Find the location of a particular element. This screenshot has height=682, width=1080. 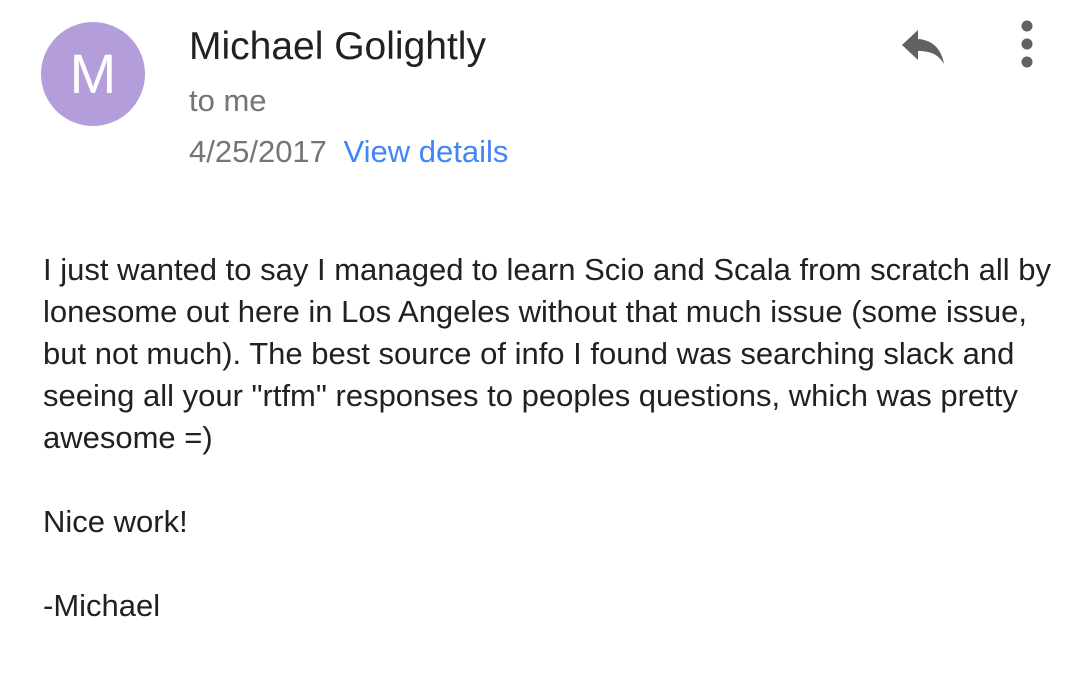

reply-button is located at coordinates (923, 46).